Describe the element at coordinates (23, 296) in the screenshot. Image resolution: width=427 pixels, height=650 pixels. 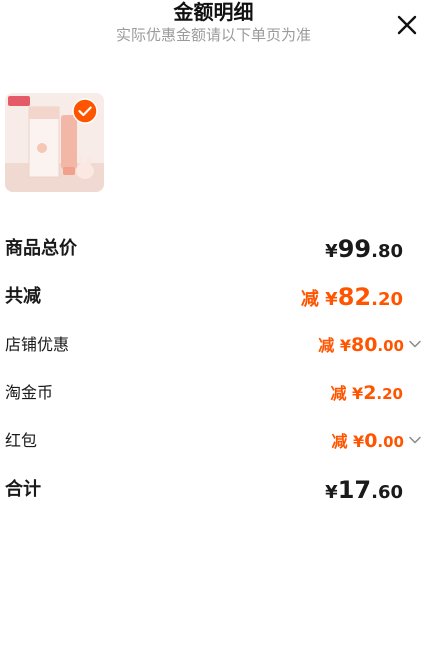
I see `total-discount-label: 共减` at that location.